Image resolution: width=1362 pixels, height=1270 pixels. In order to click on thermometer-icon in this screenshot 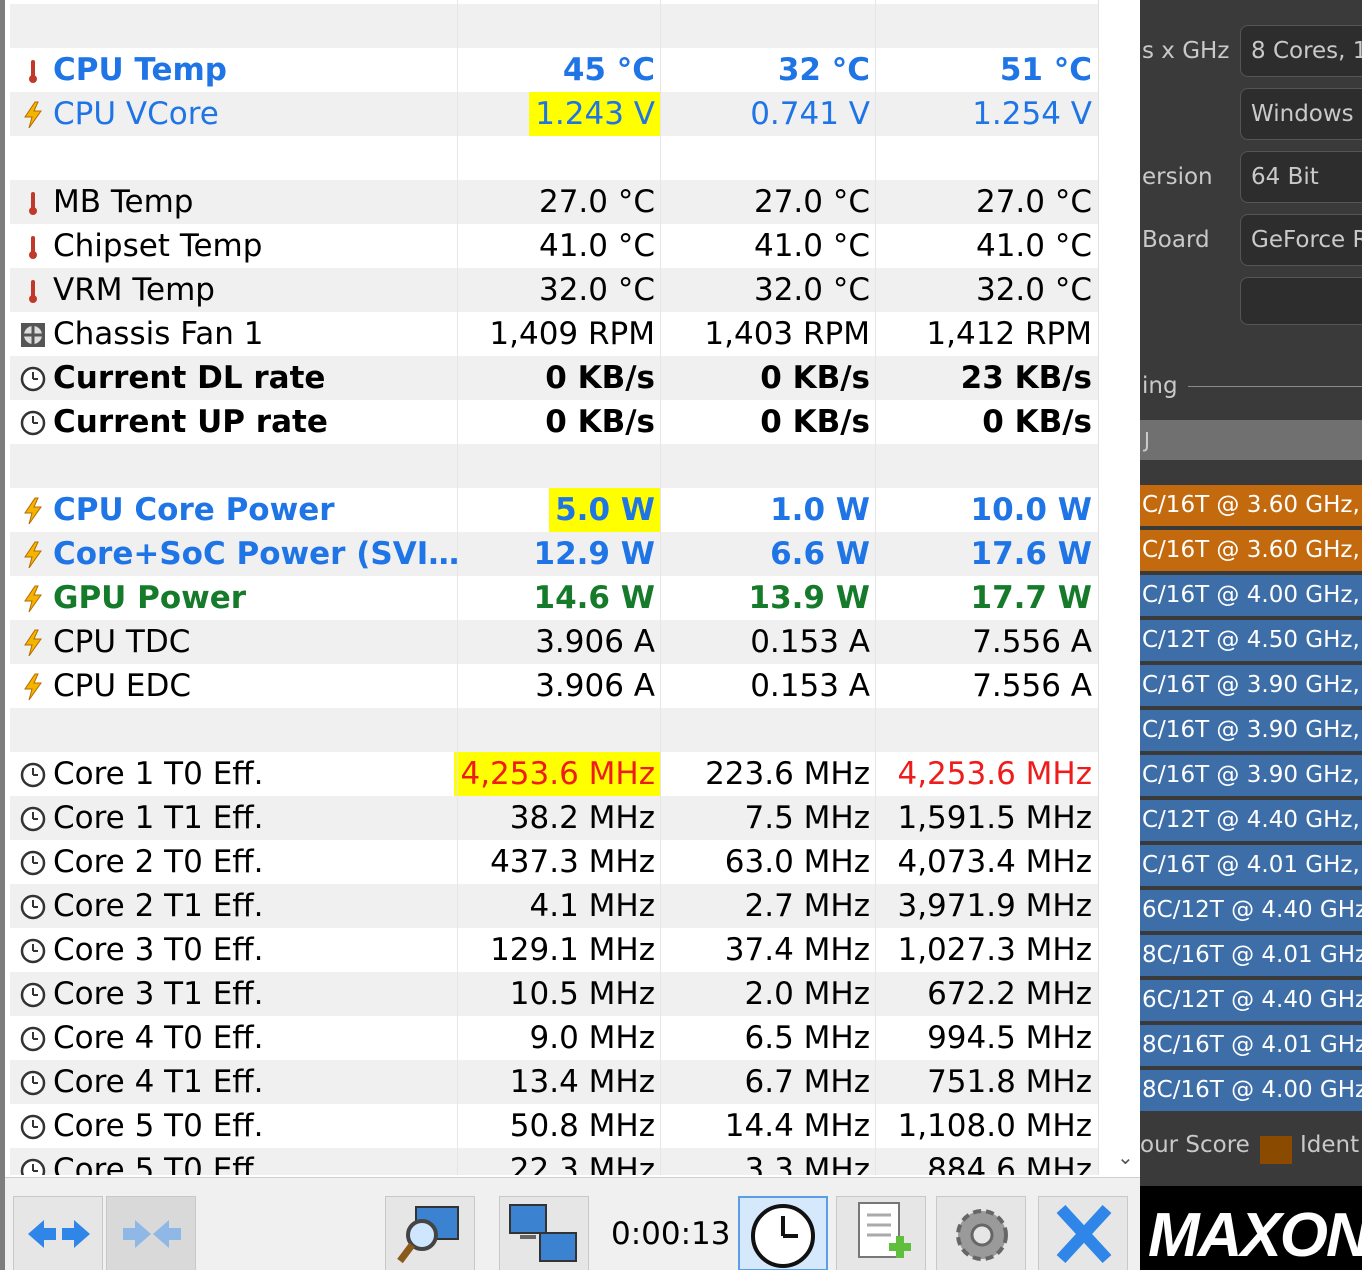, I will do `click(33, 203)`.